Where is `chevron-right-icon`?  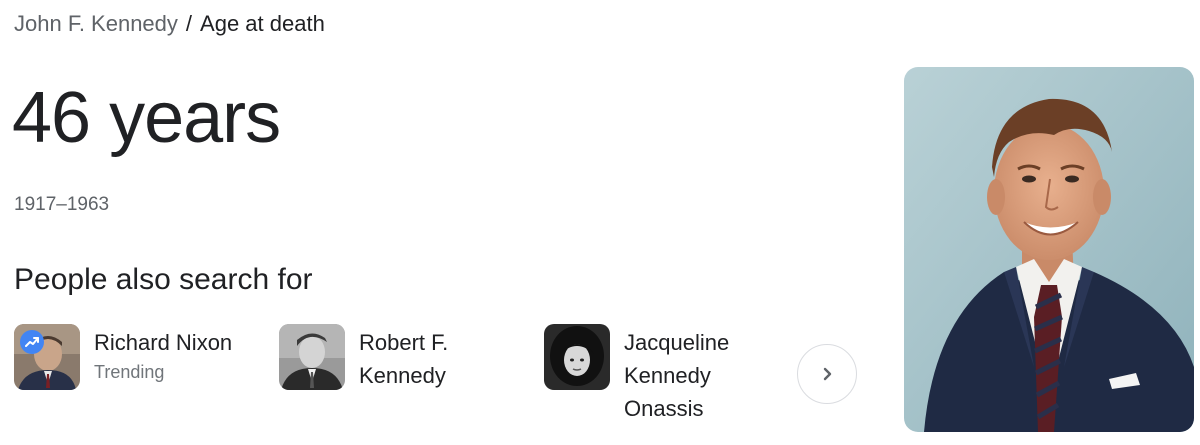
chevron-right-icon is located at coordinates (827, 374).